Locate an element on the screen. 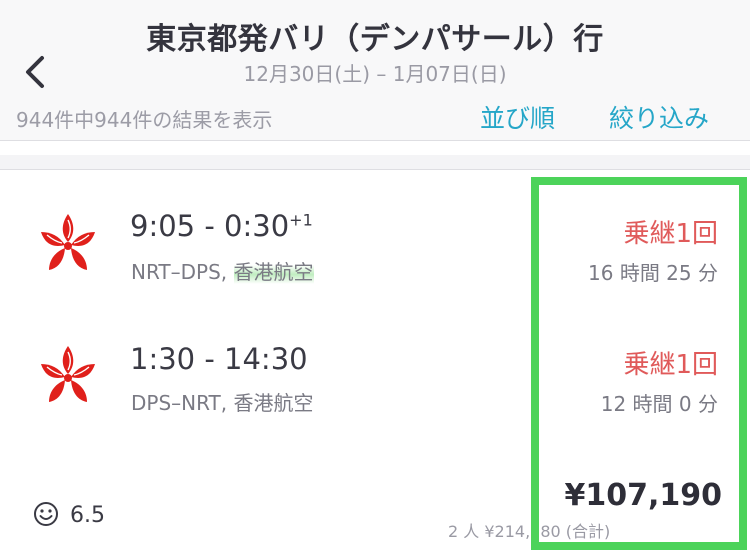 The image size is (750, 554). leg-time-range: 1:30 - 14:30 is located at coordinates (219, 359).